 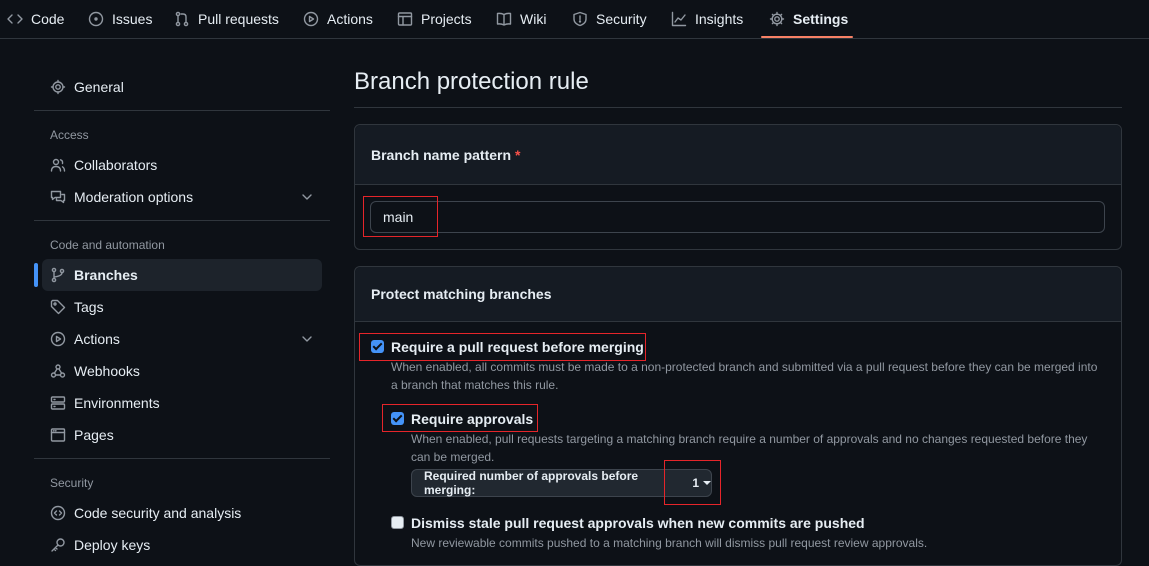 What do you see at coordinates (453, 457) in the screenshot?
I see `require-approvals-description-line2: can be merged.` at bounding box center [453, 457].